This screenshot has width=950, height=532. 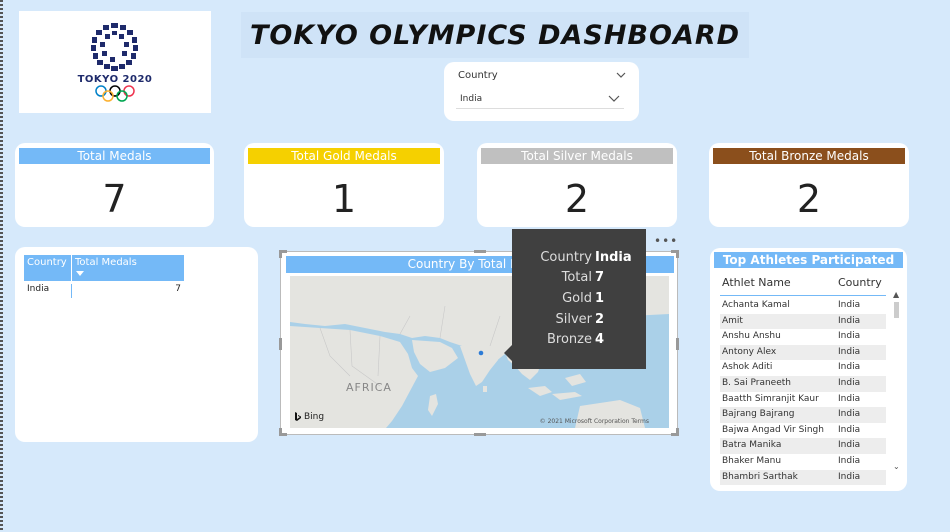 What do you see at coordinates (594, 421) in the screenshot?
I see `map-credit: © 2021 Microsoft Corporation Terms` at bounding box center [594, 421].